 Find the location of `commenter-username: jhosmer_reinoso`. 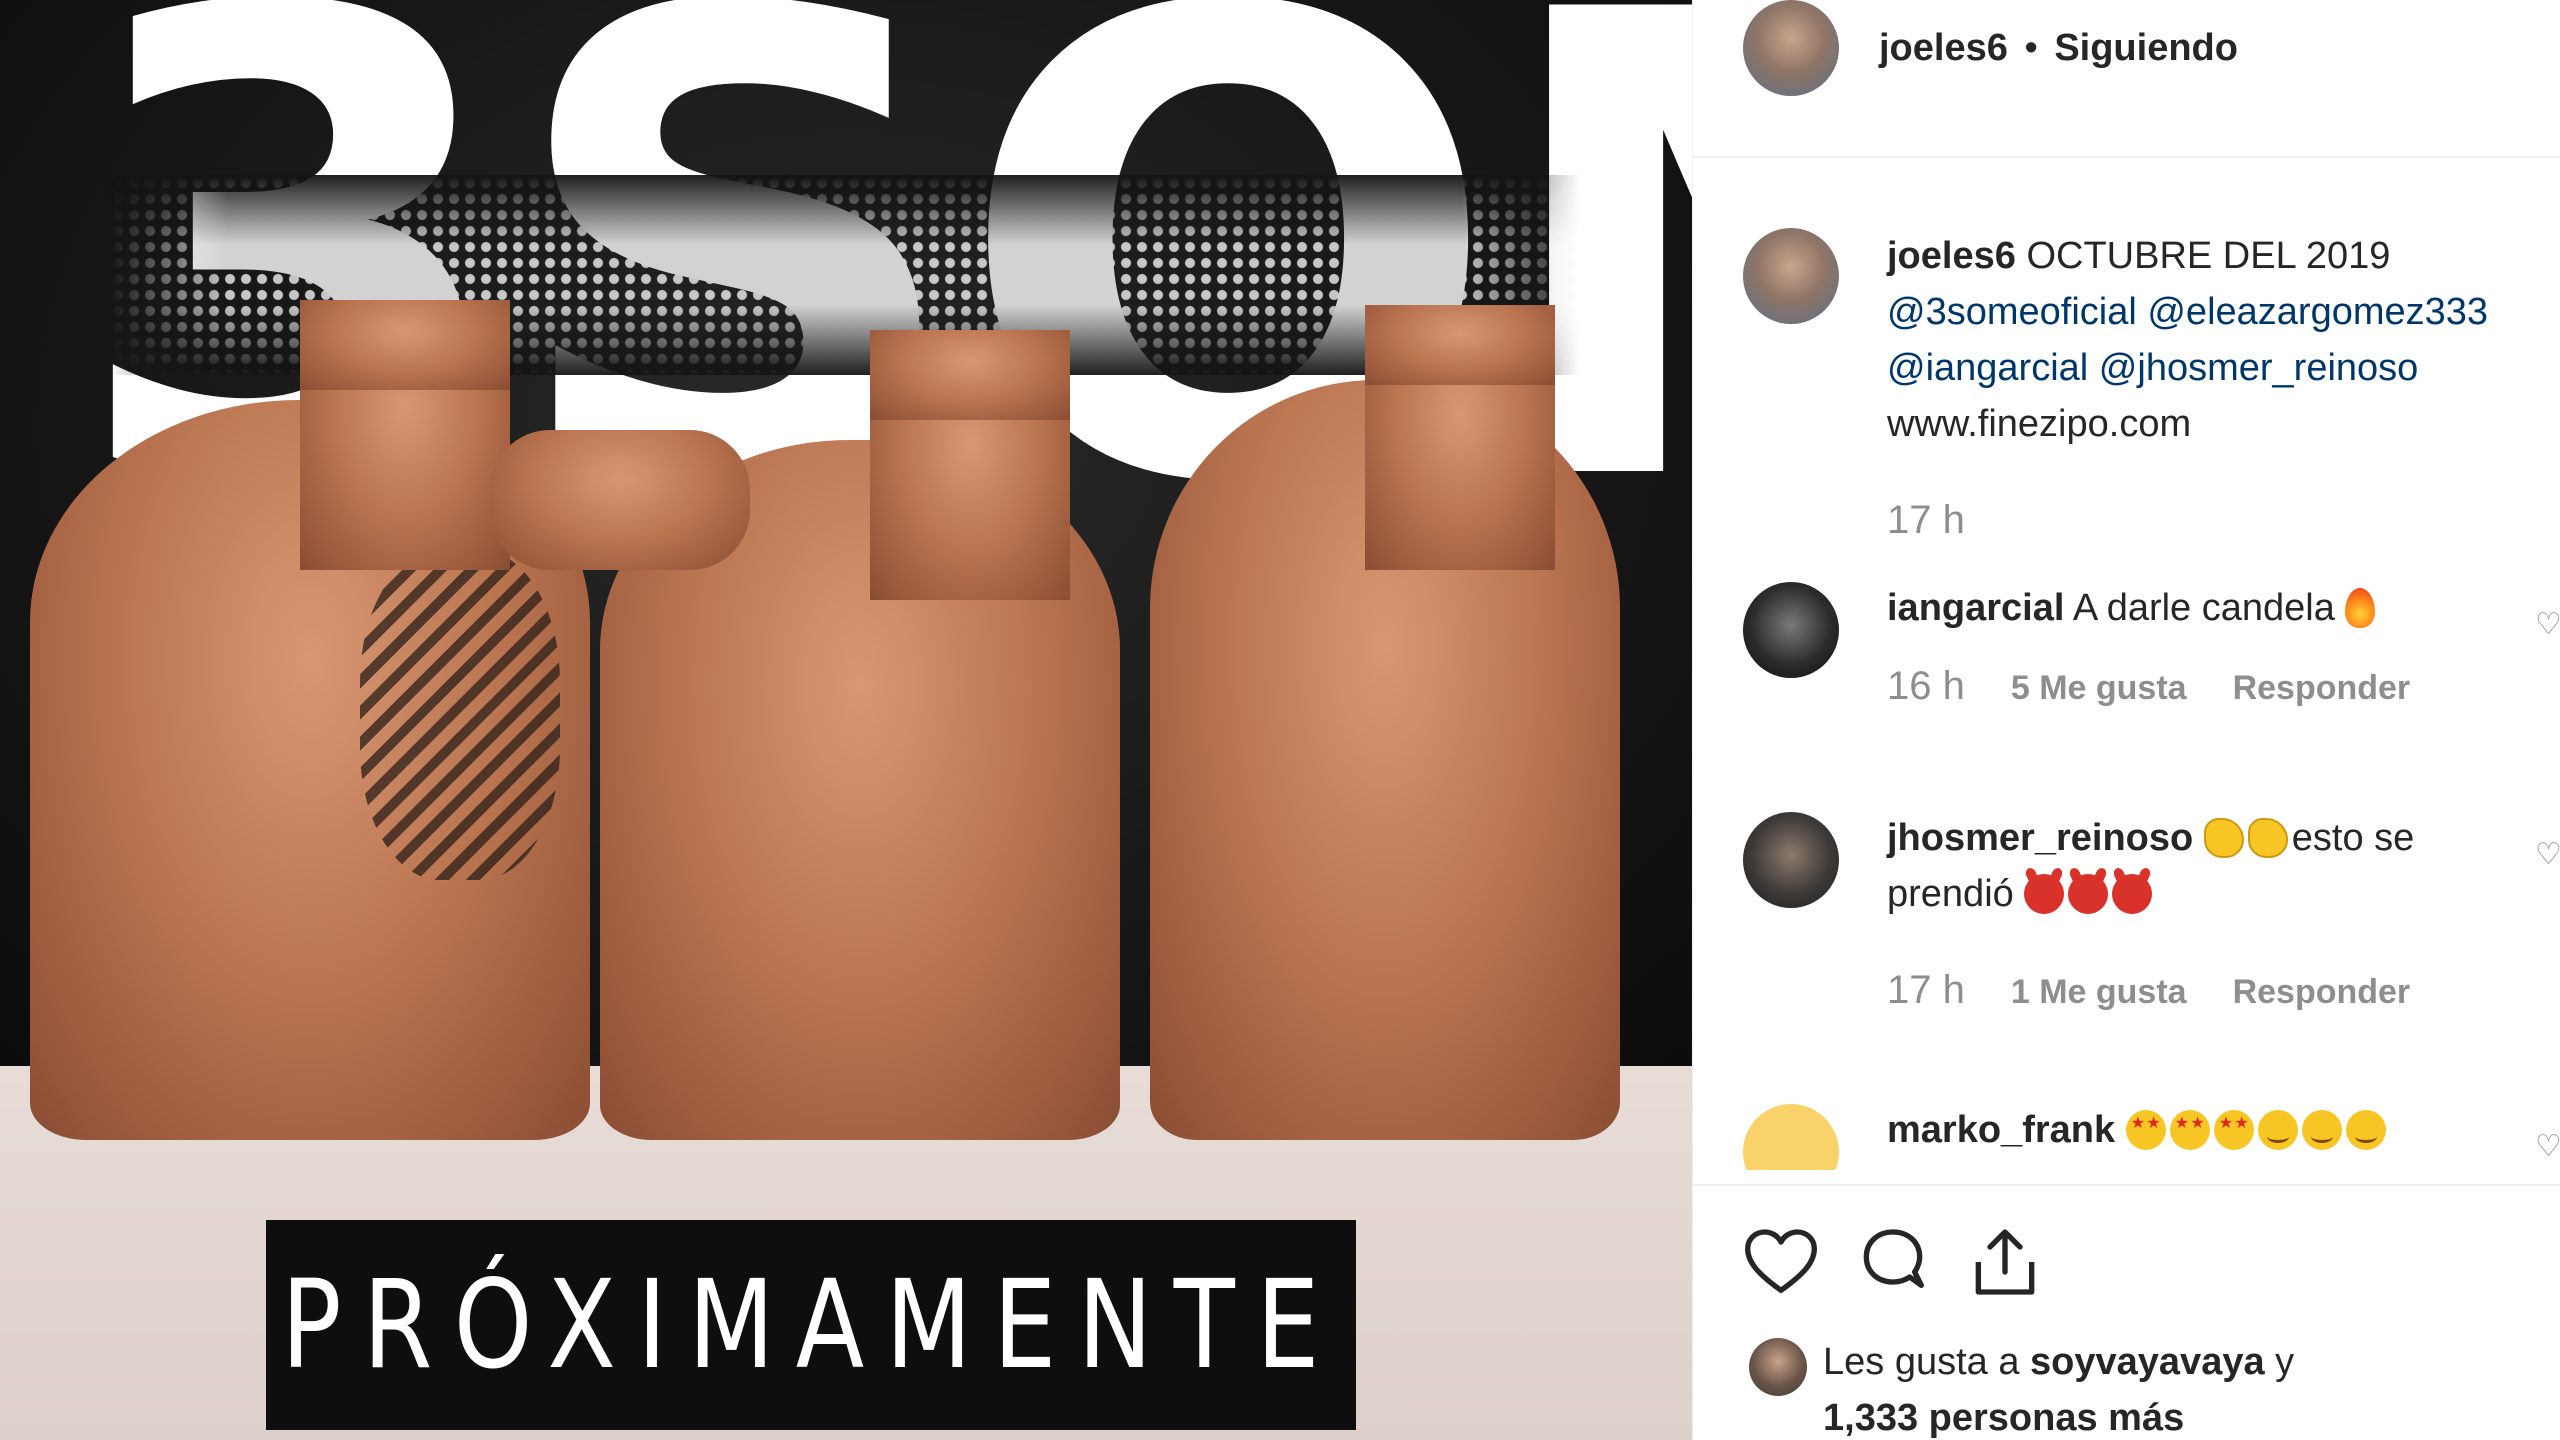

commenter-username: jhosmer_reinoso is located at coordinates (2040, 838).